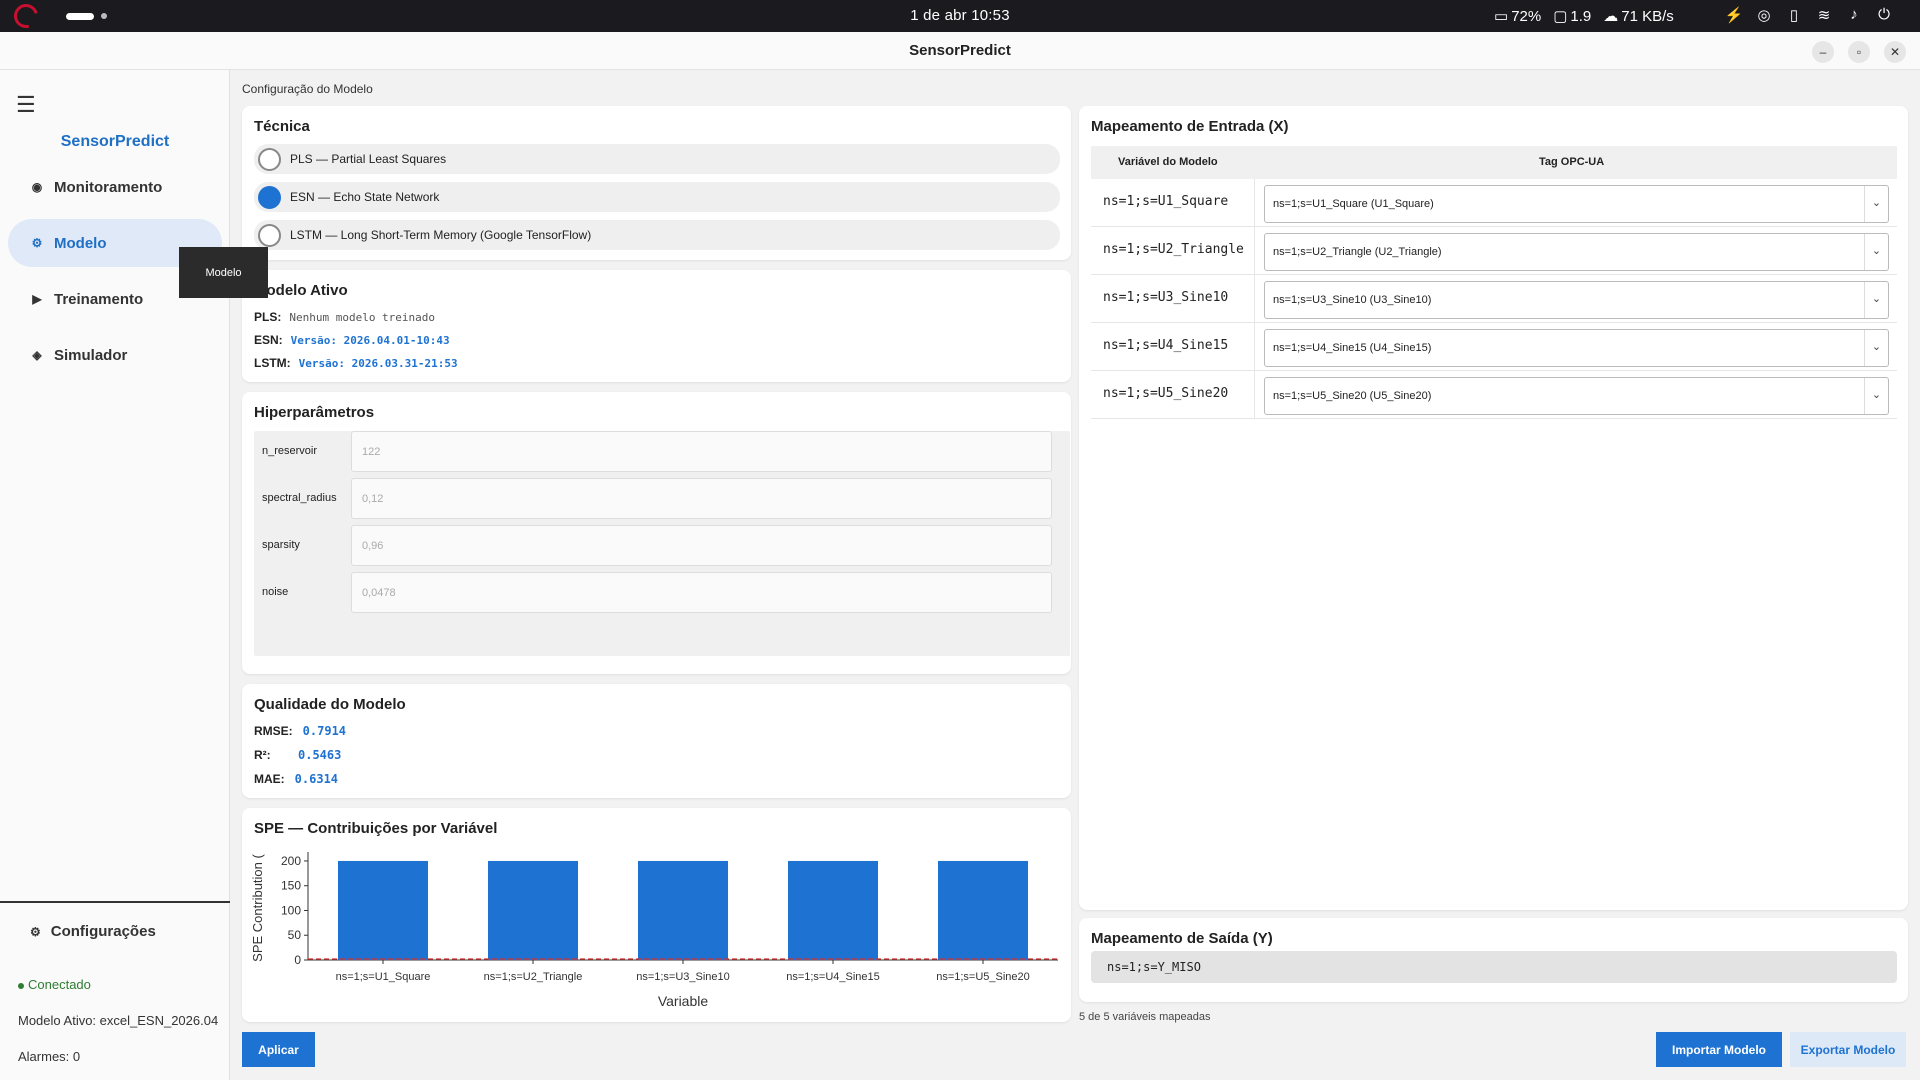 The height and width of the screenshot is (1080, 1920). What do you see at coordinates (1859, 52) in the screenshot?
I see `maximize-button: ▫` at bounding box center [1859, 52].